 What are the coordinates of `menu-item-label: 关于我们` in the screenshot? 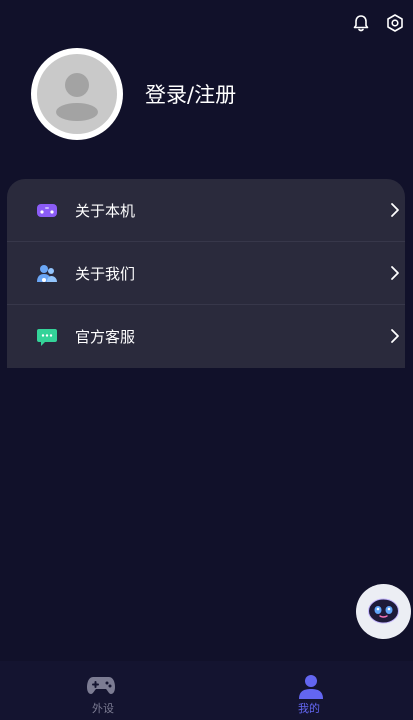 It's located at (105, 273).